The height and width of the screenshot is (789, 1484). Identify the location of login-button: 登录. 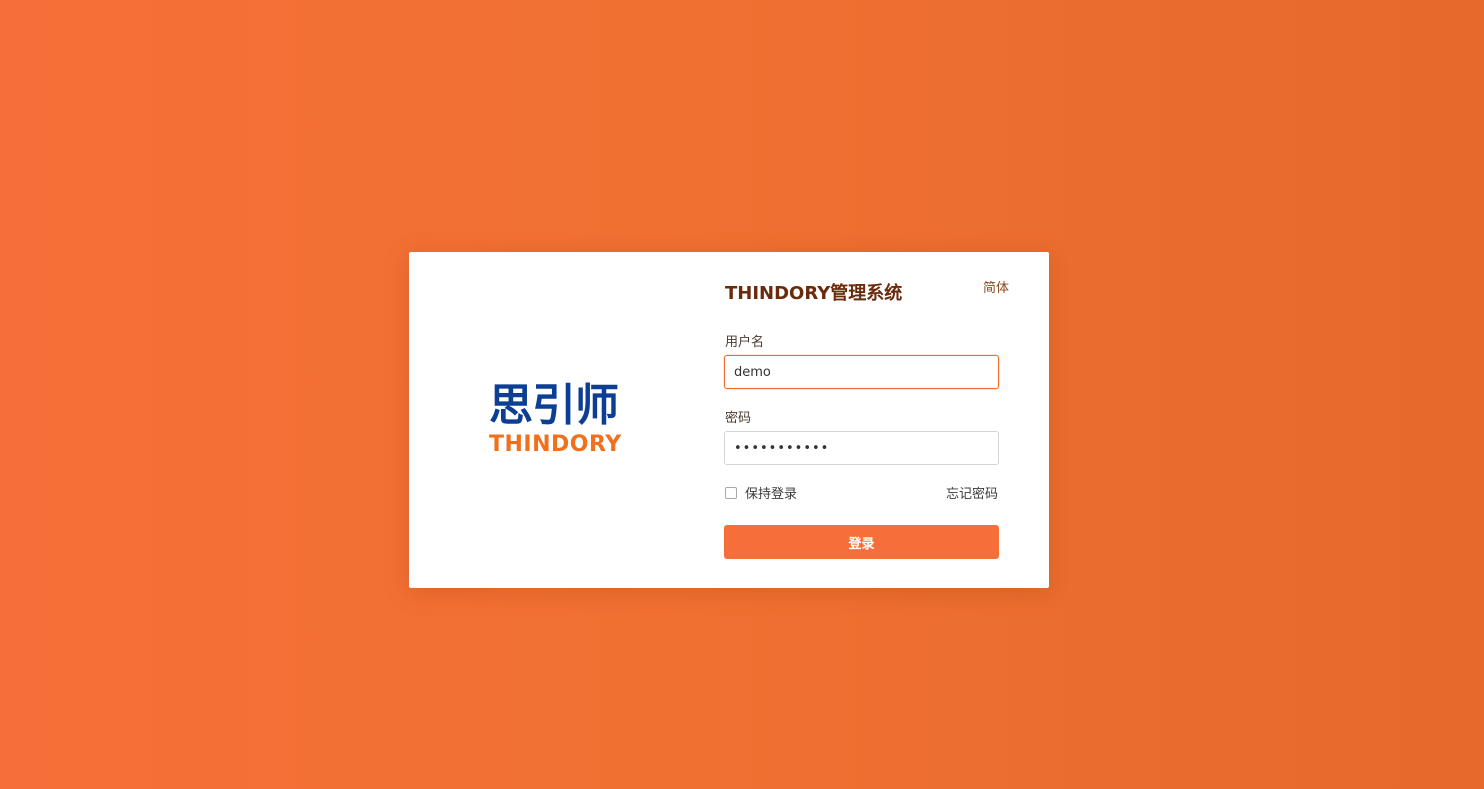
(861, 542).